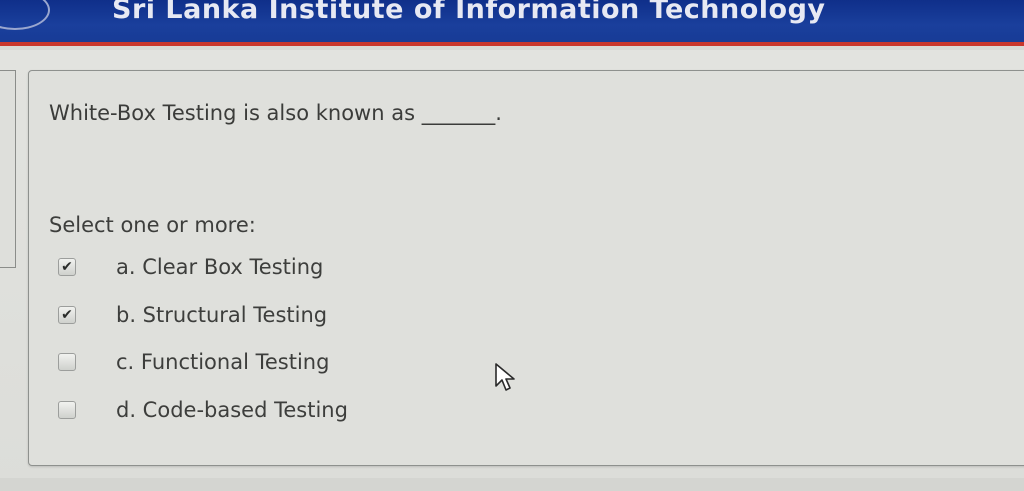  I want to click on option-d-label: d. Code-based Testing, so click(232, 410).